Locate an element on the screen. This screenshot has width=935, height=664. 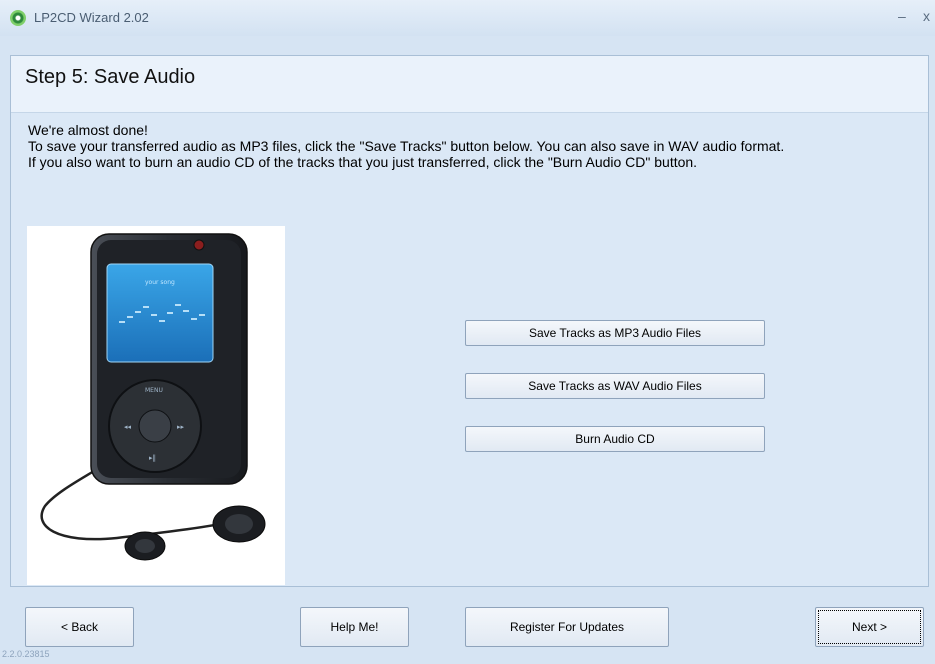
close-button: x is located at coordinates (926, 16).